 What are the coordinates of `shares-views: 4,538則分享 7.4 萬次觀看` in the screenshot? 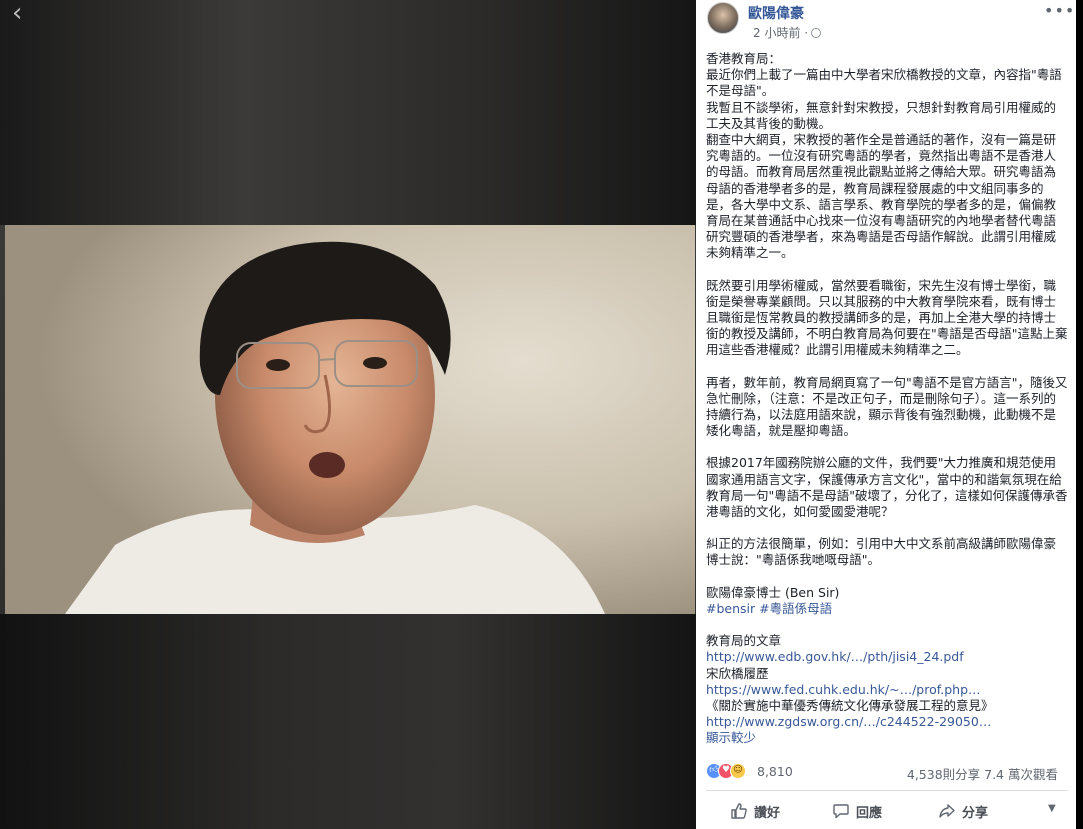 It's located at (982, 773).